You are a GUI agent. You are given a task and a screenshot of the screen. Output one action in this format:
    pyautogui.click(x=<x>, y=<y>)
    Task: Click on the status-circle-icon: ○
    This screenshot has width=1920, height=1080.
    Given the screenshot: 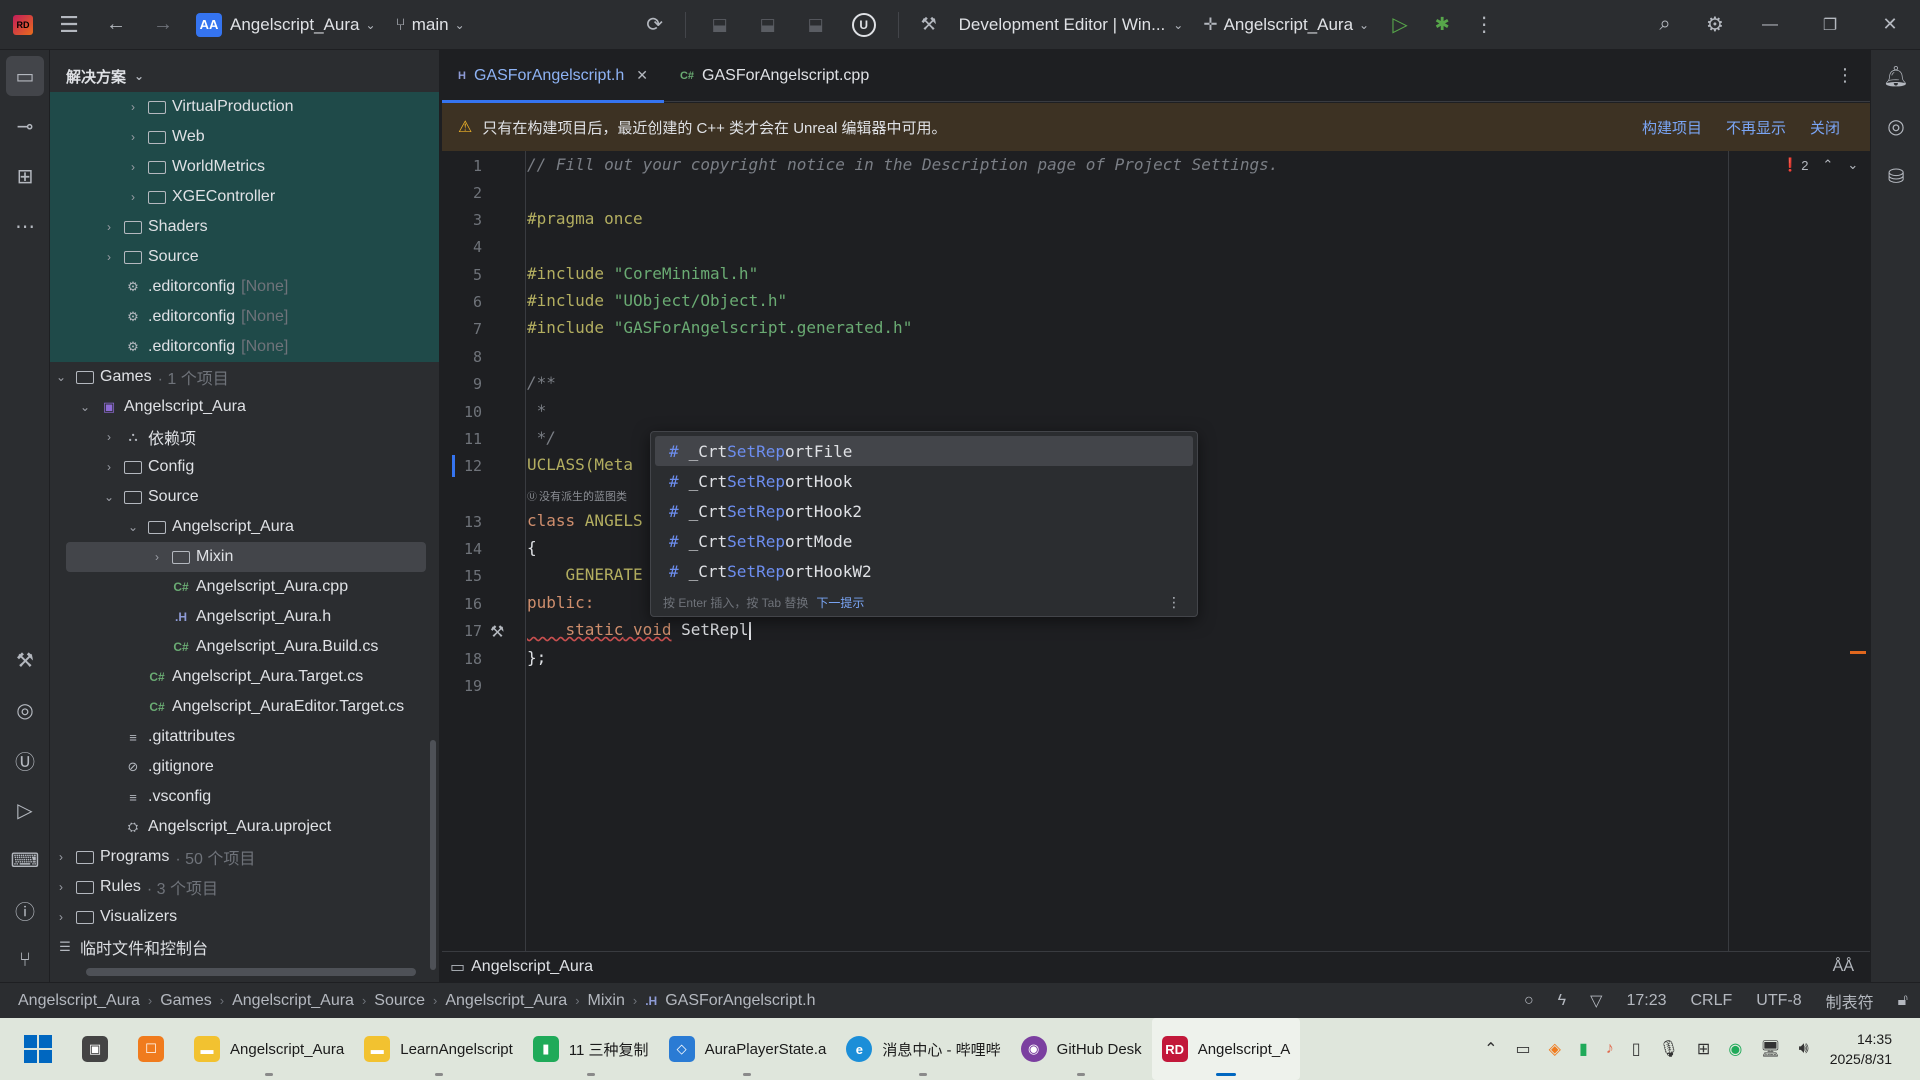 What is the action you would take?
    pyautogui.click(x=1529, y=1001)
    